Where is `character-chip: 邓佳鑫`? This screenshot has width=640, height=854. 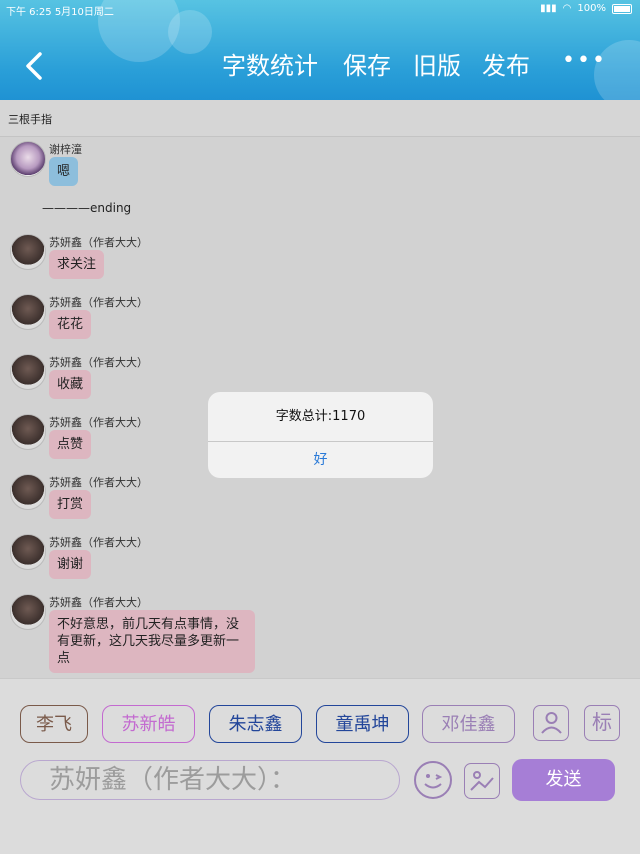 character-chip: 邓佳鑫 is located at coordinates (468, 724).